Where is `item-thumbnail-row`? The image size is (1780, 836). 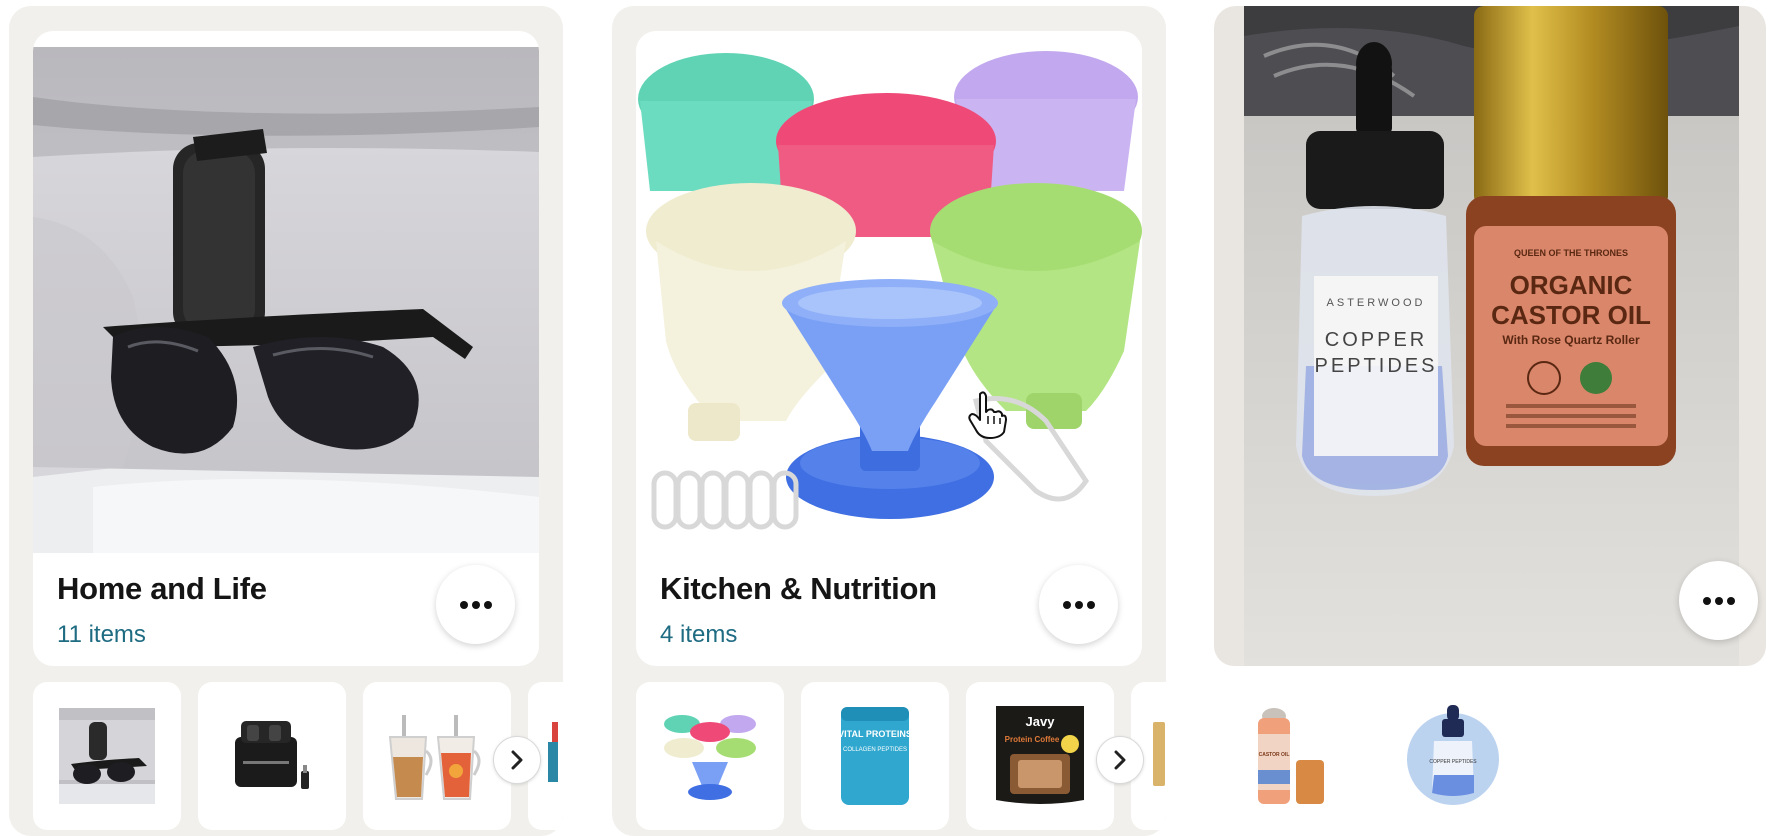
item-thumbnail-row is located at coordinates (298, 757).